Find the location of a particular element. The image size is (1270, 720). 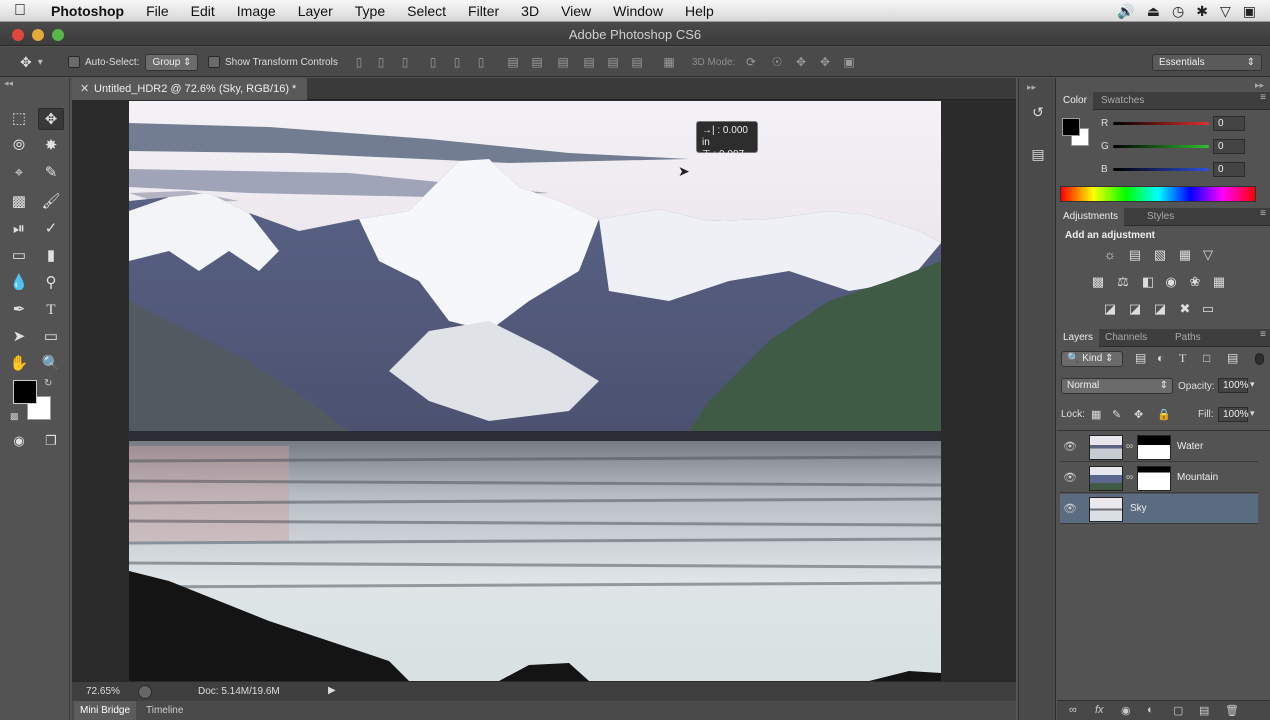

distribute-hcenter-icon: ▤ is located at coordinates (613, 62).